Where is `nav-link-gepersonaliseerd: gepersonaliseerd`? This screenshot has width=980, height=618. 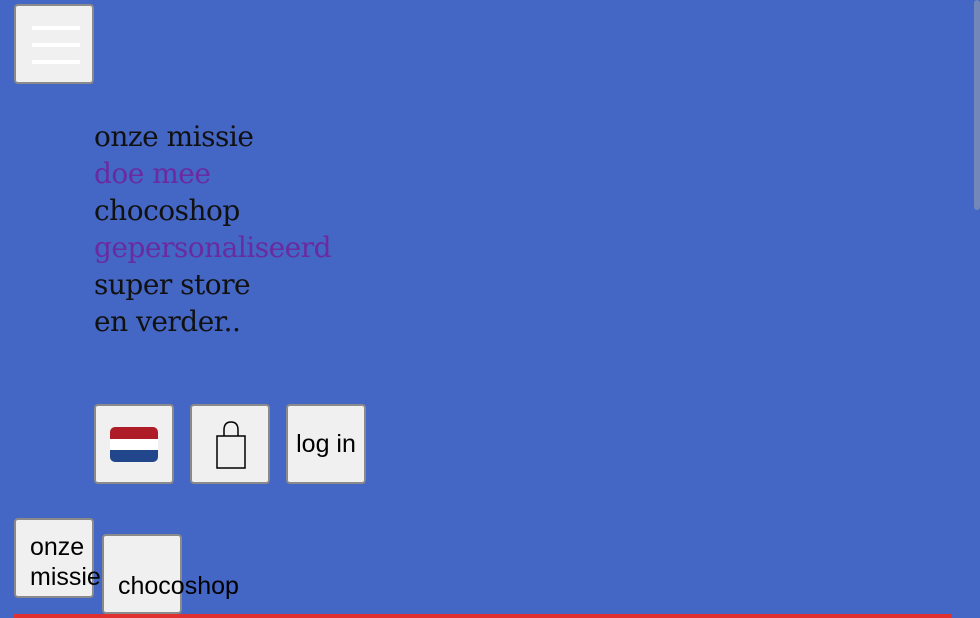 nav-link-gepersonaliseerd: gepersonaliseerd is located at coordinates (213, 247).